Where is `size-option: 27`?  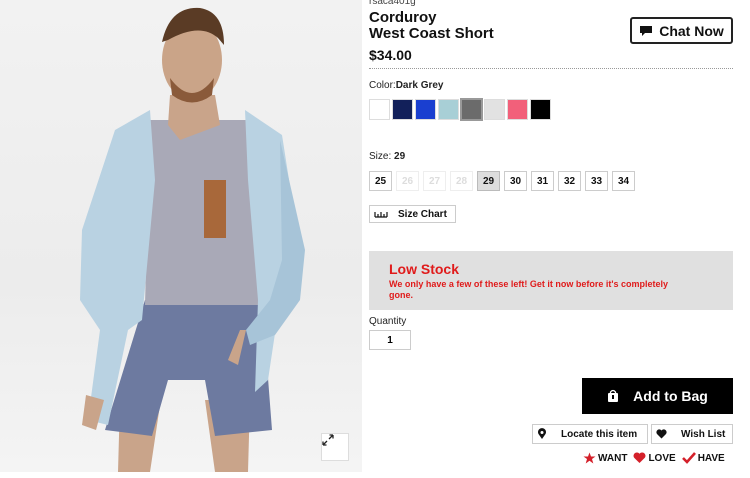 size-option: 27 is located at coordinates (434, 181).